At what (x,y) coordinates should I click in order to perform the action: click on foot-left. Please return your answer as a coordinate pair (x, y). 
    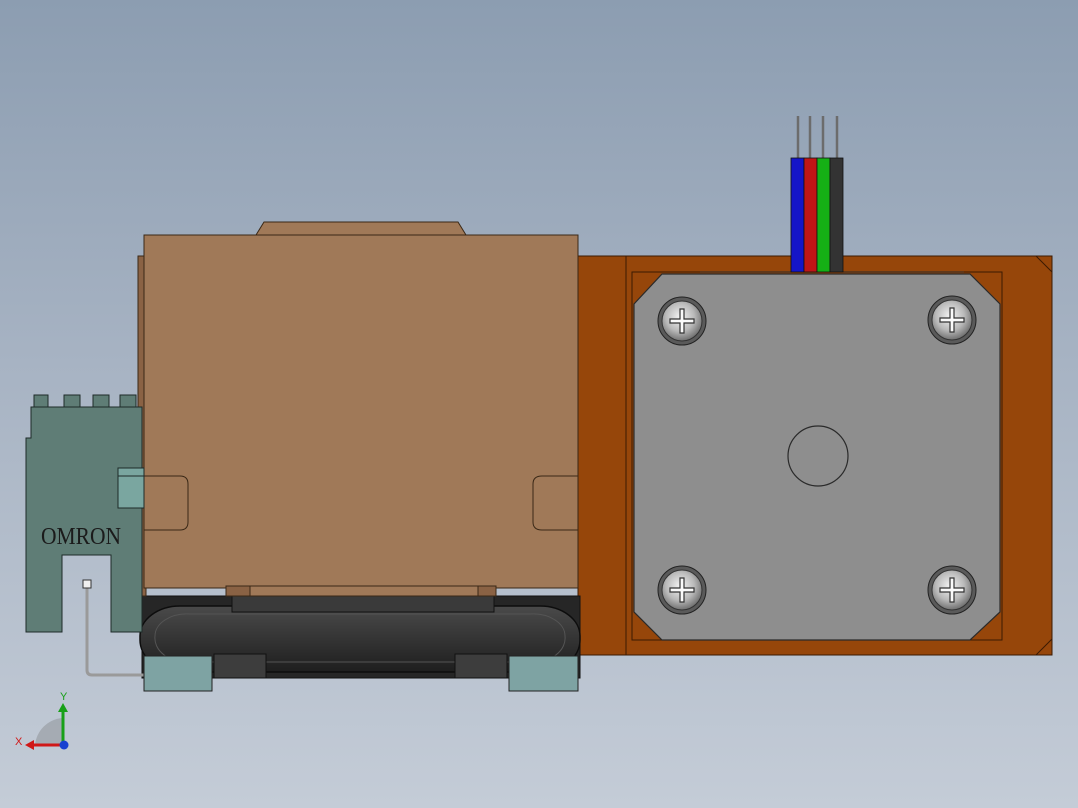
    Looking at the image, I should click on (178, 673).